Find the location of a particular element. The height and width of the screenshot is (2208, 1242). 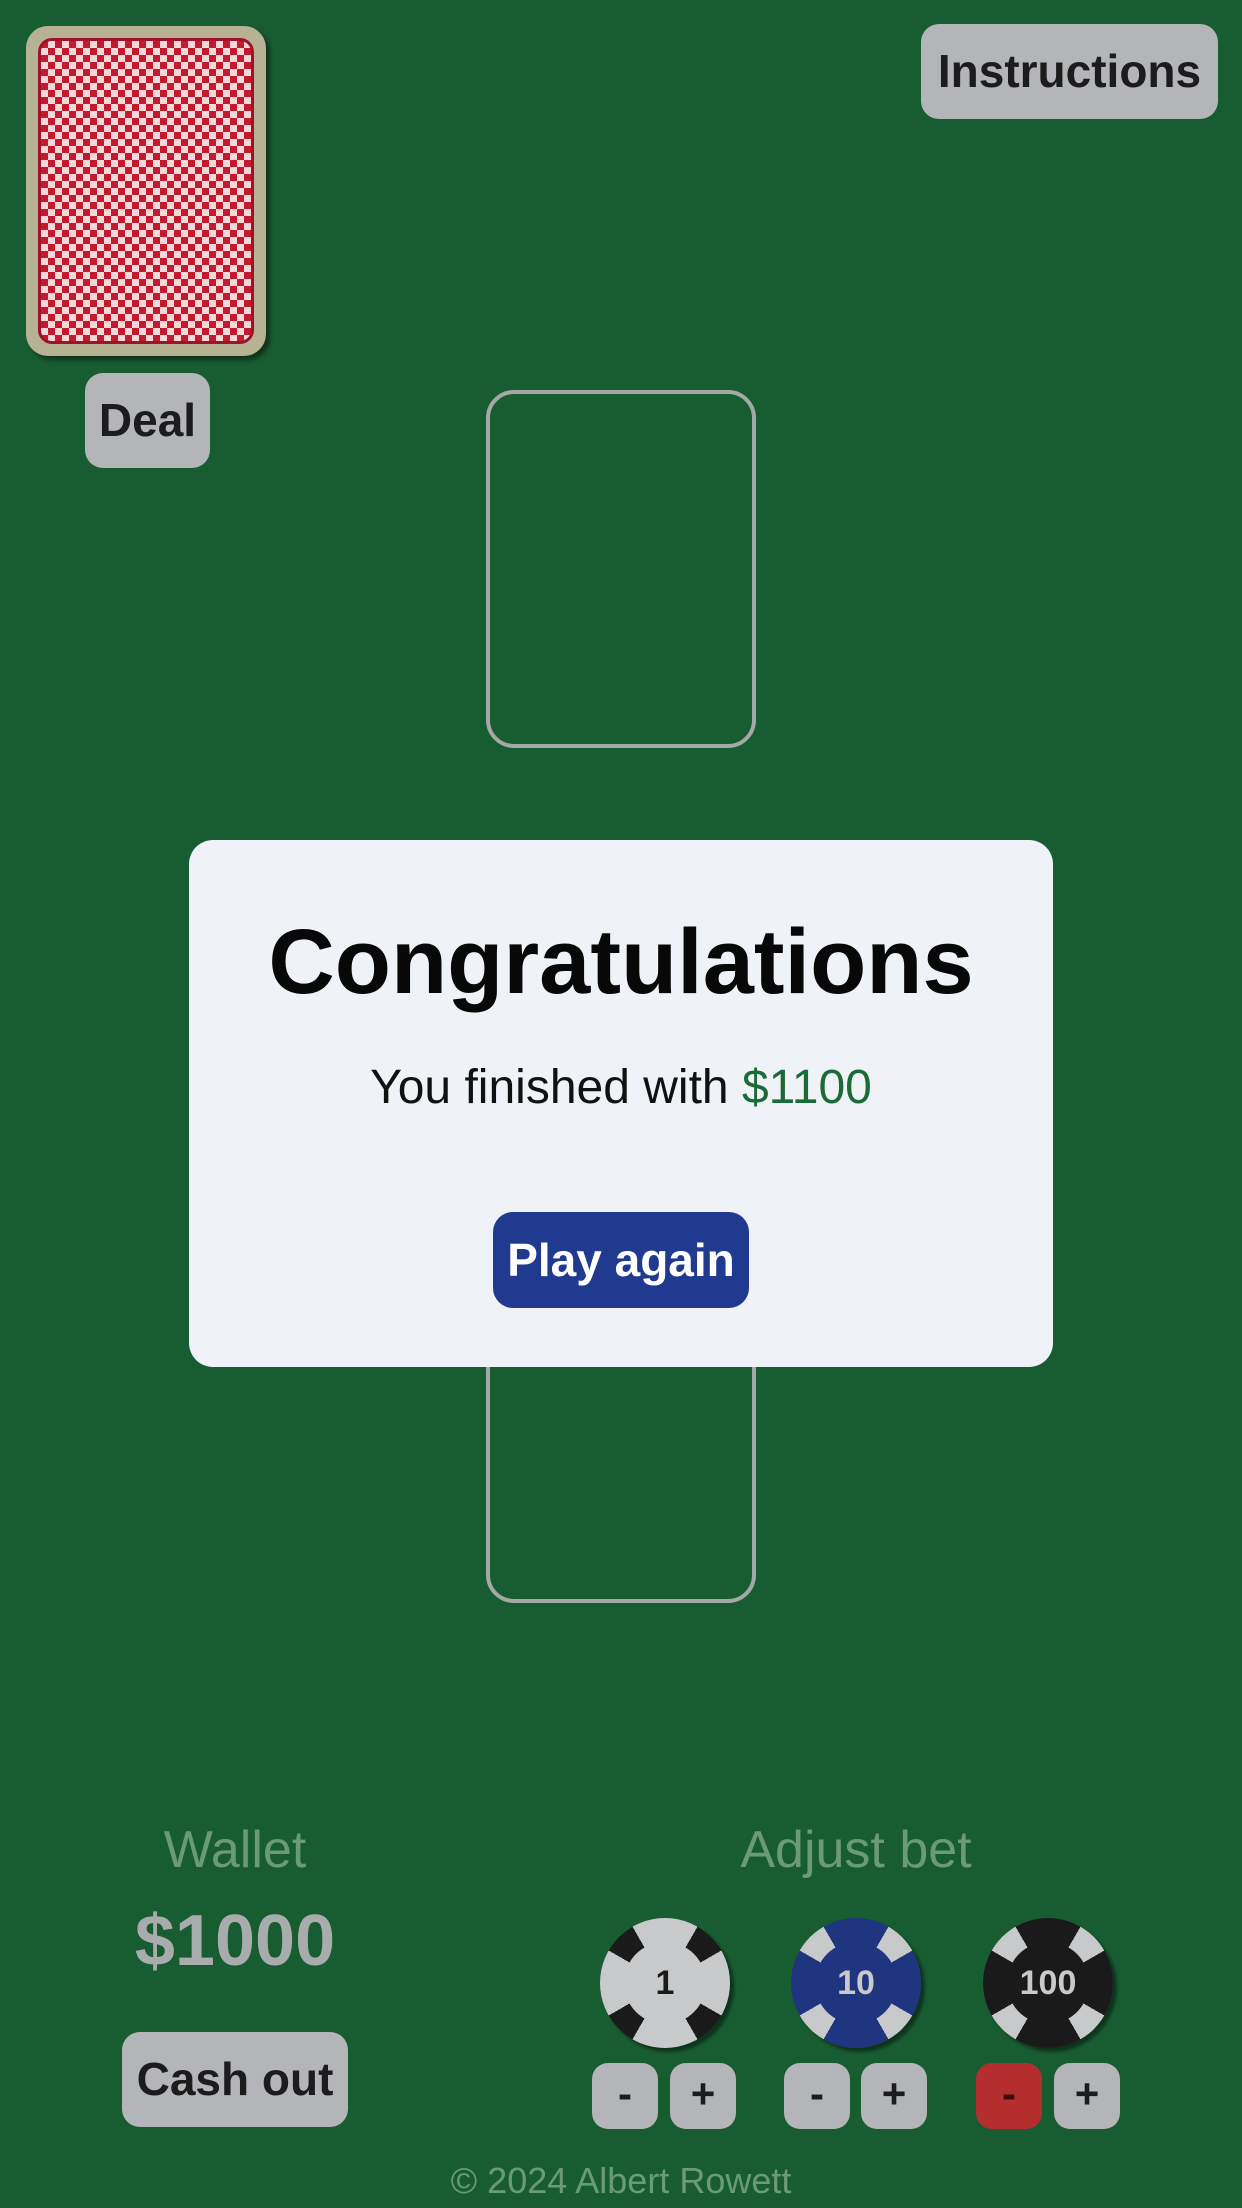

instructions-button: Instructions is located at coordinates (1069, 71).